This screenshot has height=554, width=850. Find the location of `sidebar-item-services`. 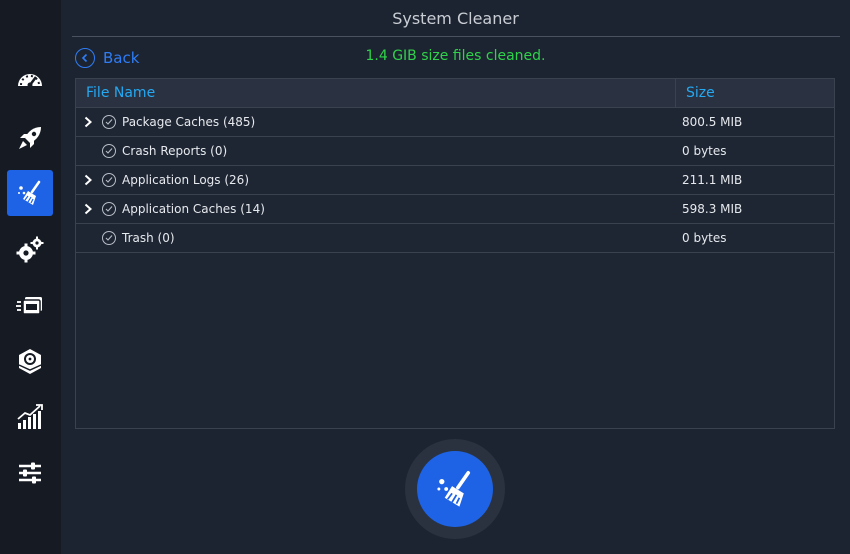

sidebar-item-services is located at coordinates (30, 249).